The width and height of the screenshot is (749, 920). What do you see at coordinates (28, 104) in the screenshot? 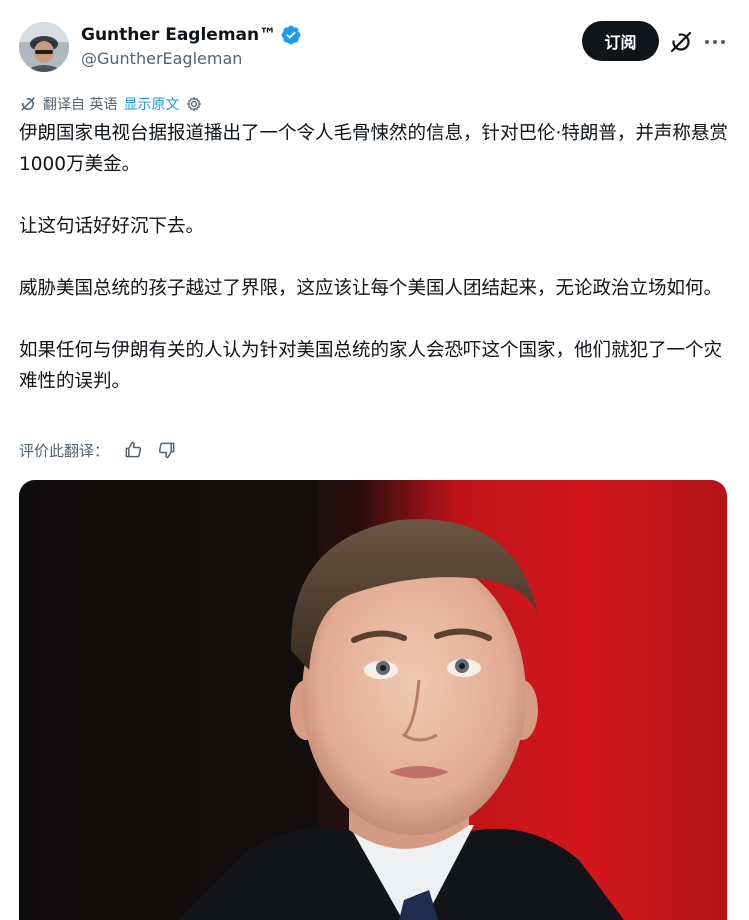
I see `grok-translate-icon` at bounding box center [28, 104].